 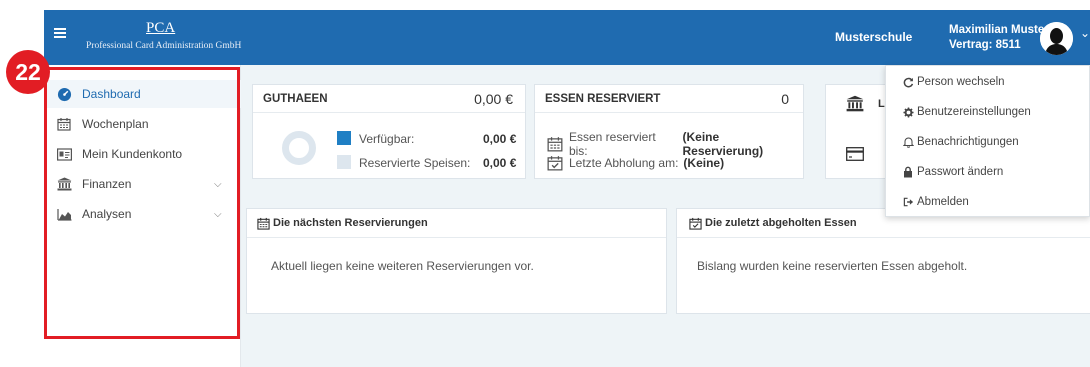 What do you see at coordinates (704, 163) in the screenshot?
I see `last-pickup-value: (Keine)` at bounding box center [704, 163].